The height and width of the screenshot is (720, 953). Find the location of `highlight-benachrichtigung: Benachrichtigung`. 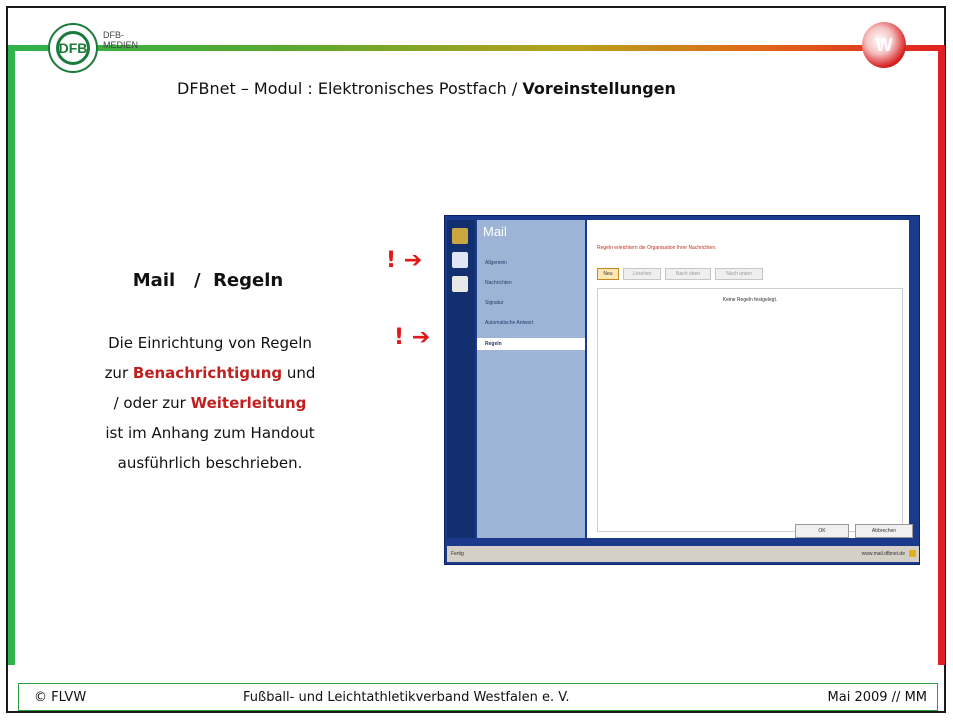

highlight-benachrichtigung: Benachrichtigung is located at coordinates (207, 373).